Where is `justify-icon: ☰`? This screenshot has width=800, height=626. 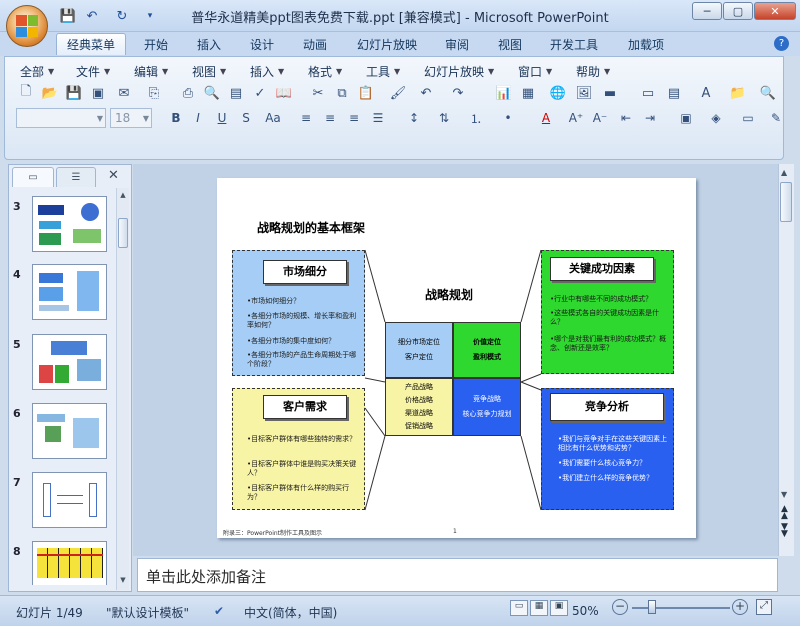
justify-icon: ☰ is located at coordinates (378, 118).